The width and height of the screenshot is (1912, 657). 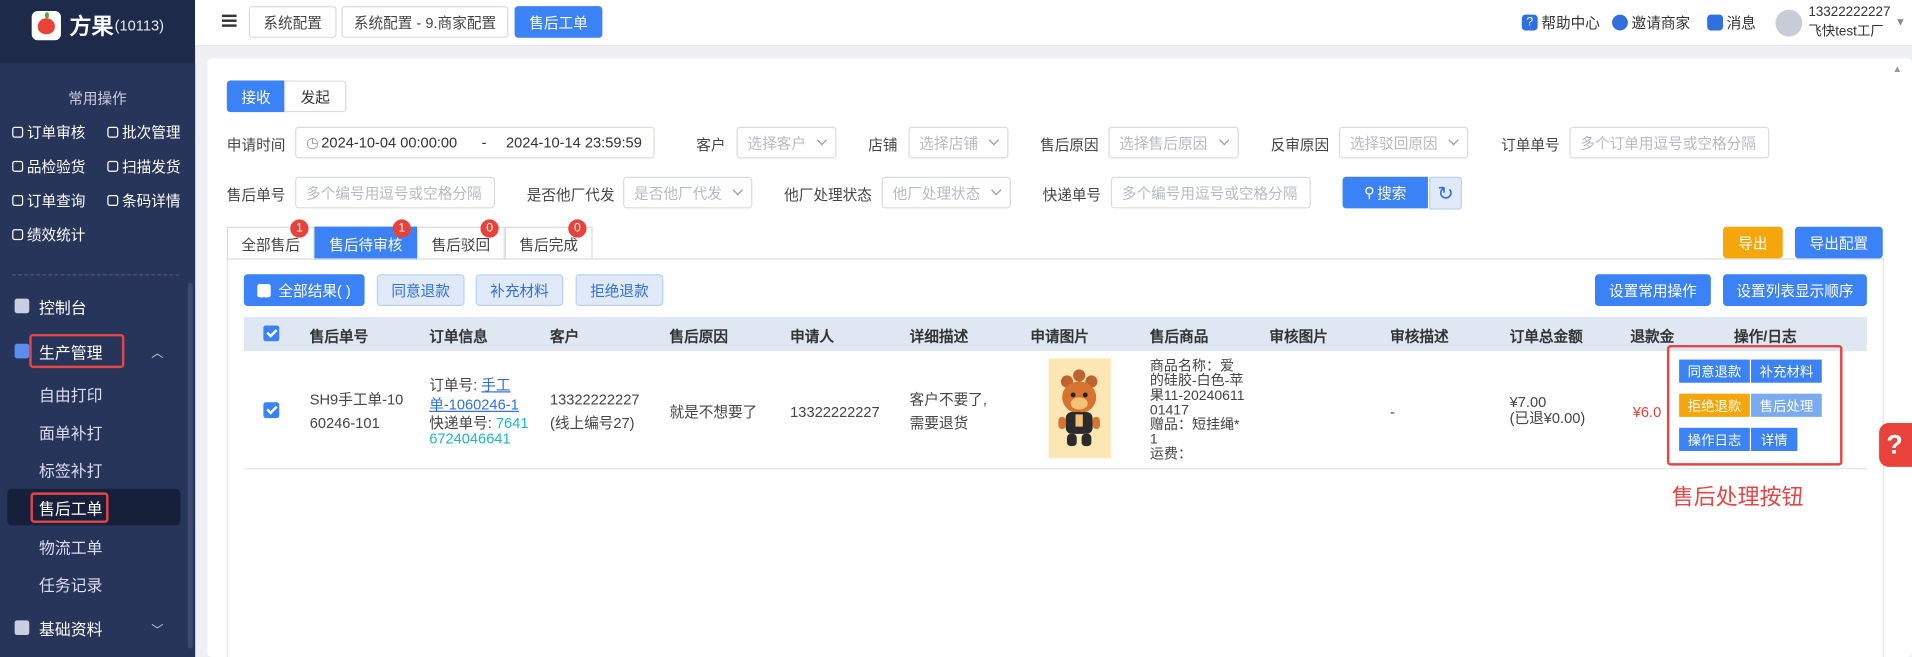 What do you see at coordinates (1731, 22) in the screenshot?
I see `messages: 消息` at bounding box center [1731, 22].